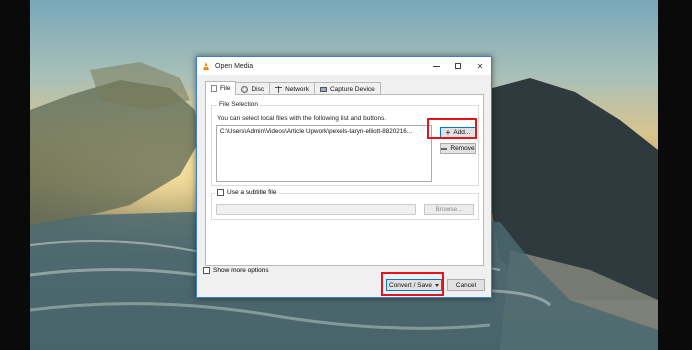 This screenshot has width=692, height=350. I want to click on minimize-icon, so click(436, 66).